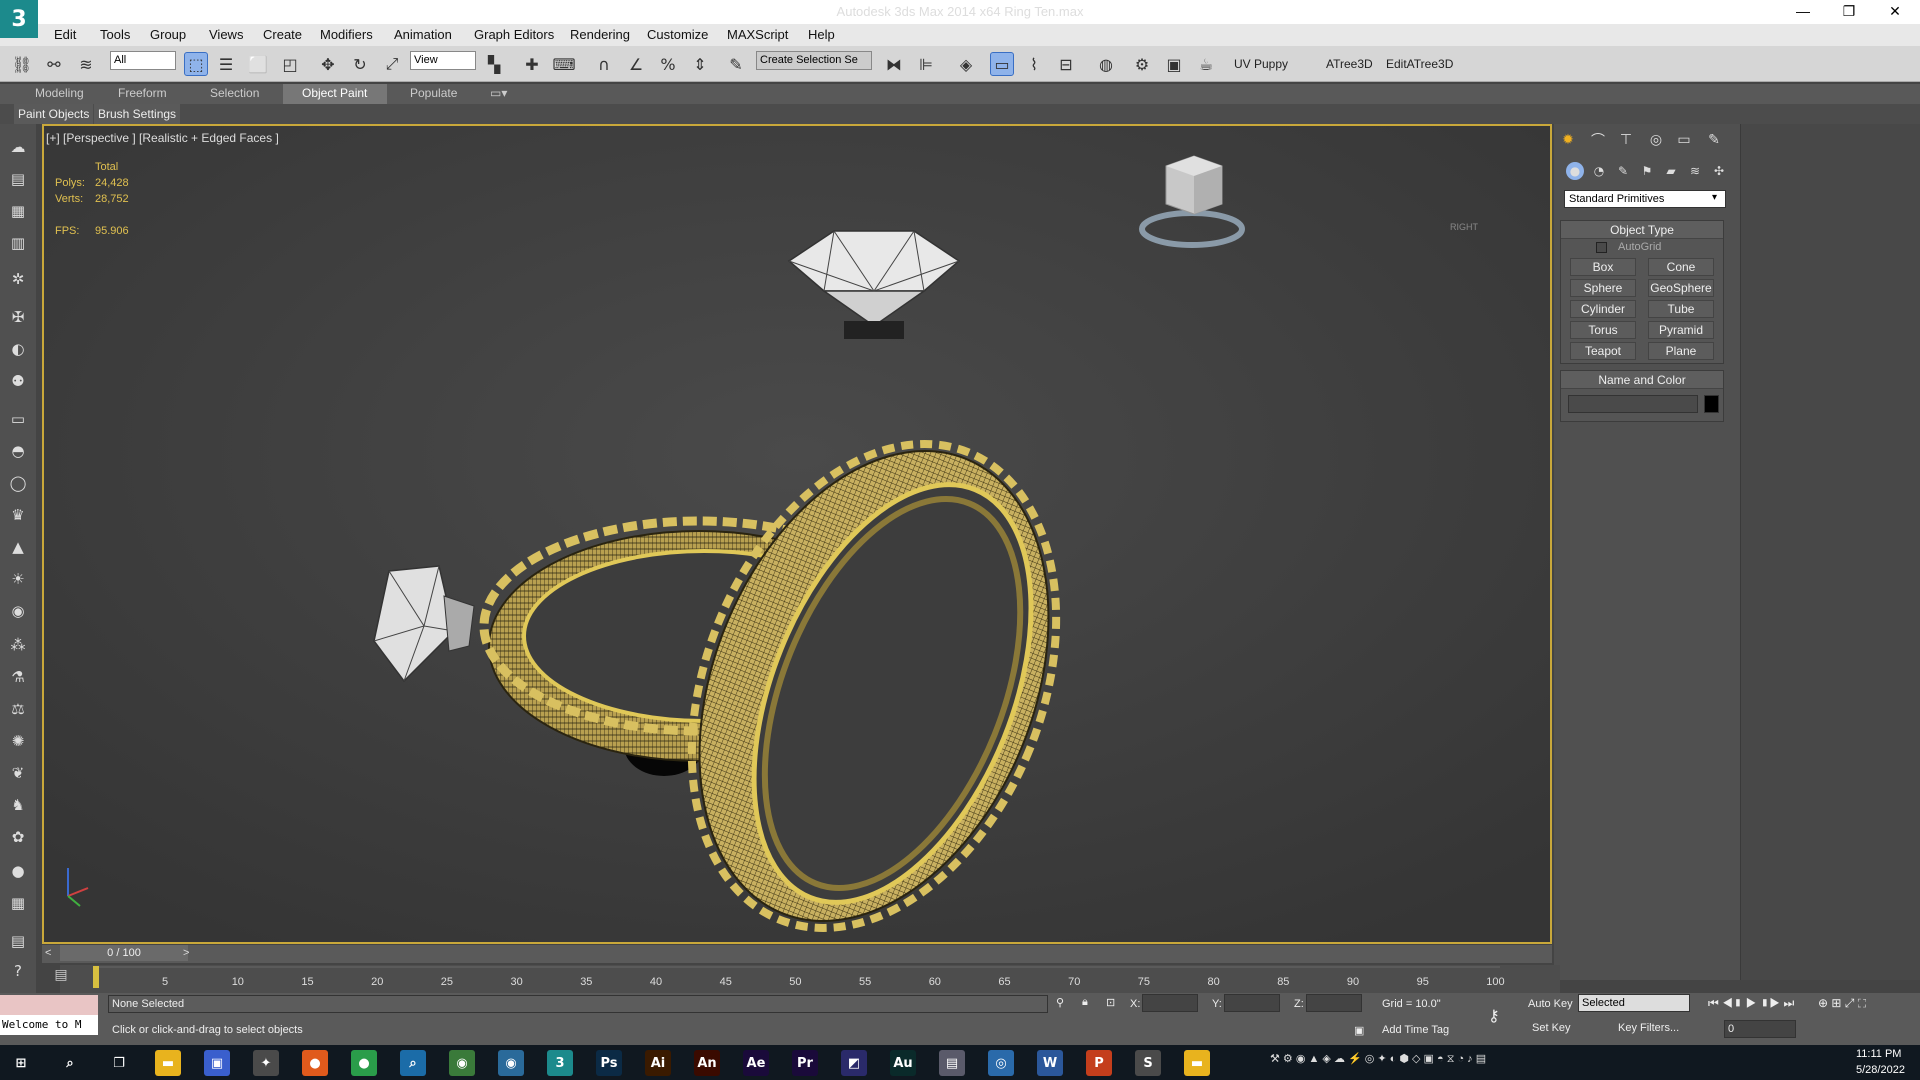 The image size is (1920, 1080). Describe the element at coordinates (926, 64) in the screenshot. I see `align-icon: ⊫` at that location.